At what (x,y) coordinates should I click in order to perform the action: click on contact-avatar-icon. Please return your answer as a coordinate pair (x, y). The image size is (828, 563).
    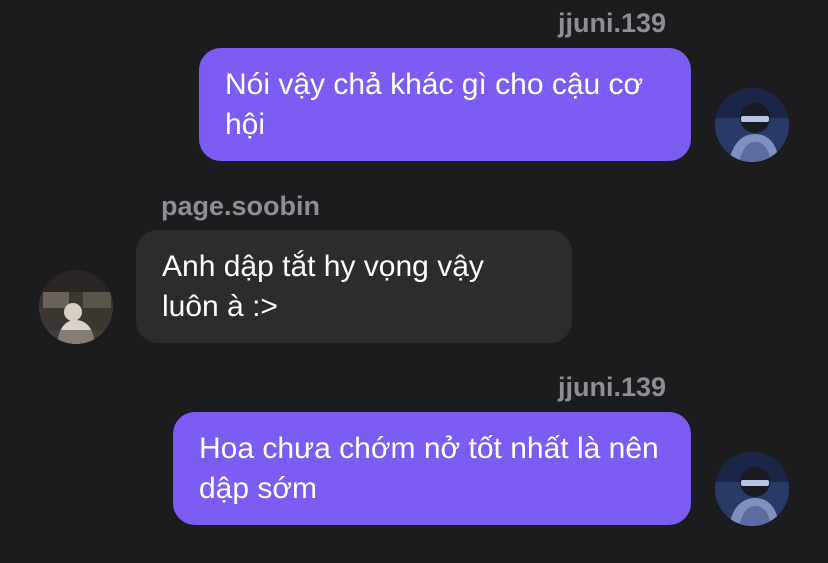
    Looking at the image, I should click on (76, 307).